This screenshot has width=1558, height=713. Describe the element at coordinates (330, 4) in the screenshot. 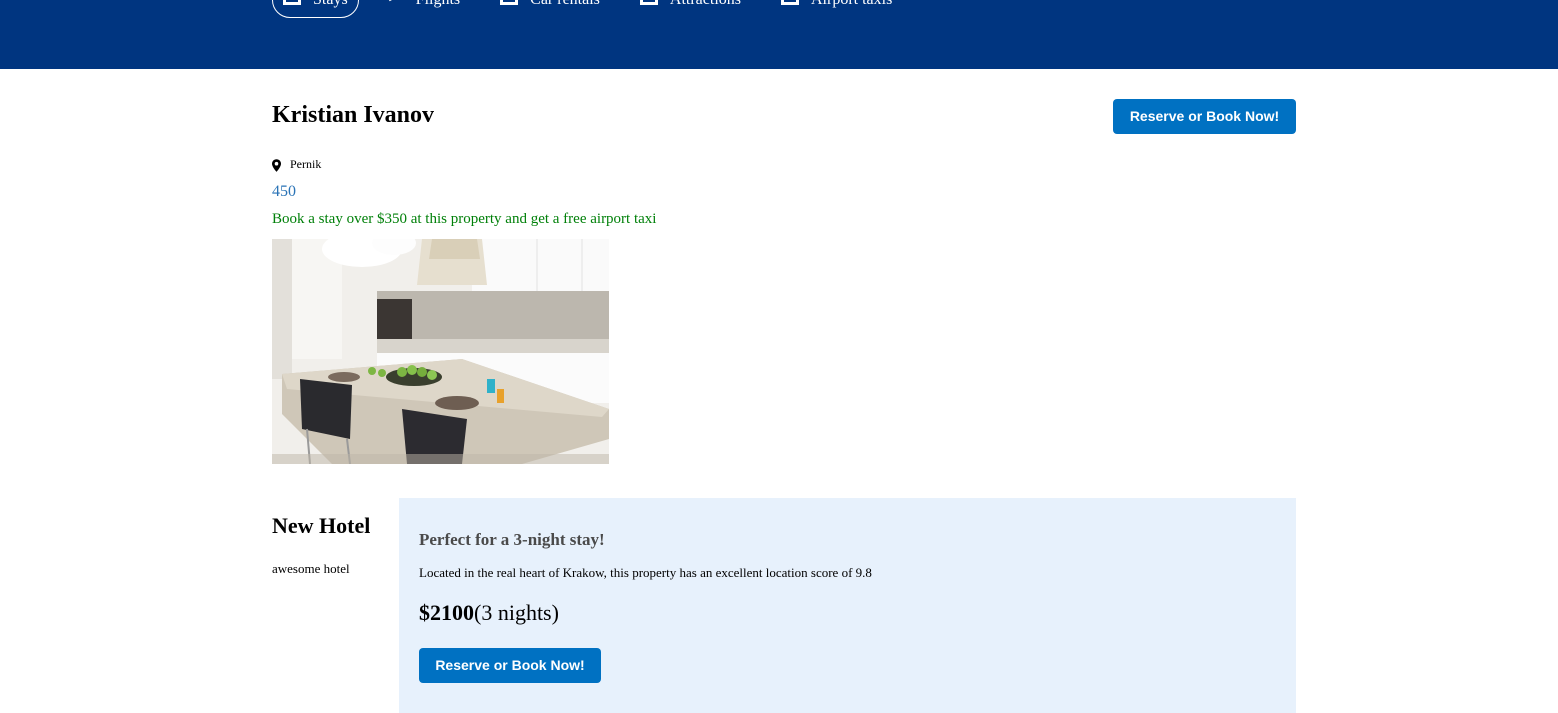

I see `nav-item-label: Stays` at that location.